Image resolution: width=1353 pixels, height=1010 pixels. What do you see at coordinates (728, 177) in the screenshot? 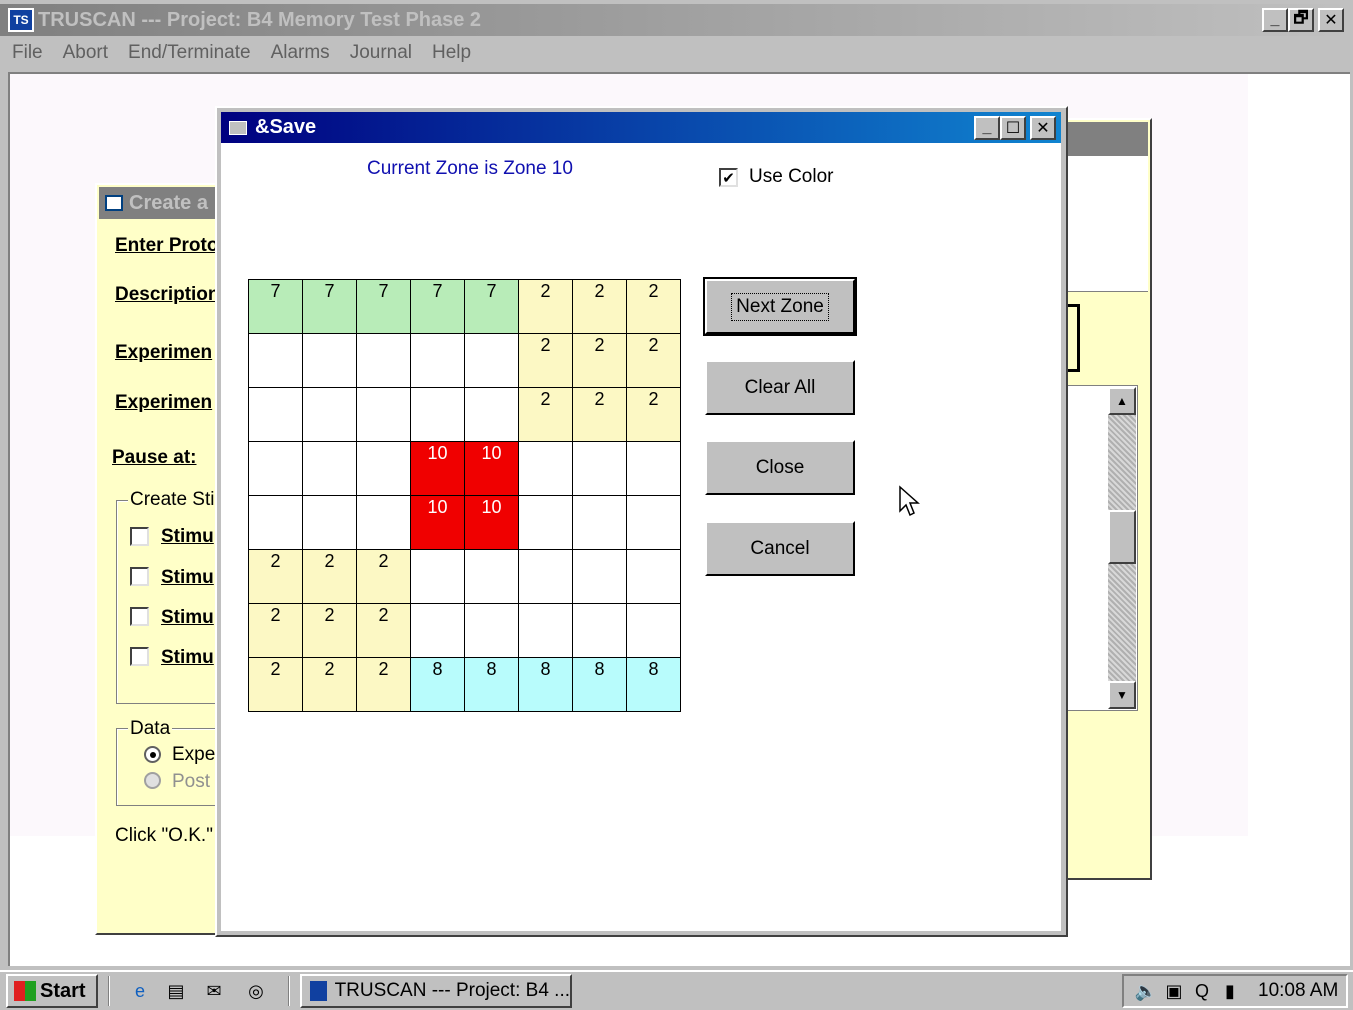
I see `use-color-checkbox: ✔` at bounding box center [728, 177].